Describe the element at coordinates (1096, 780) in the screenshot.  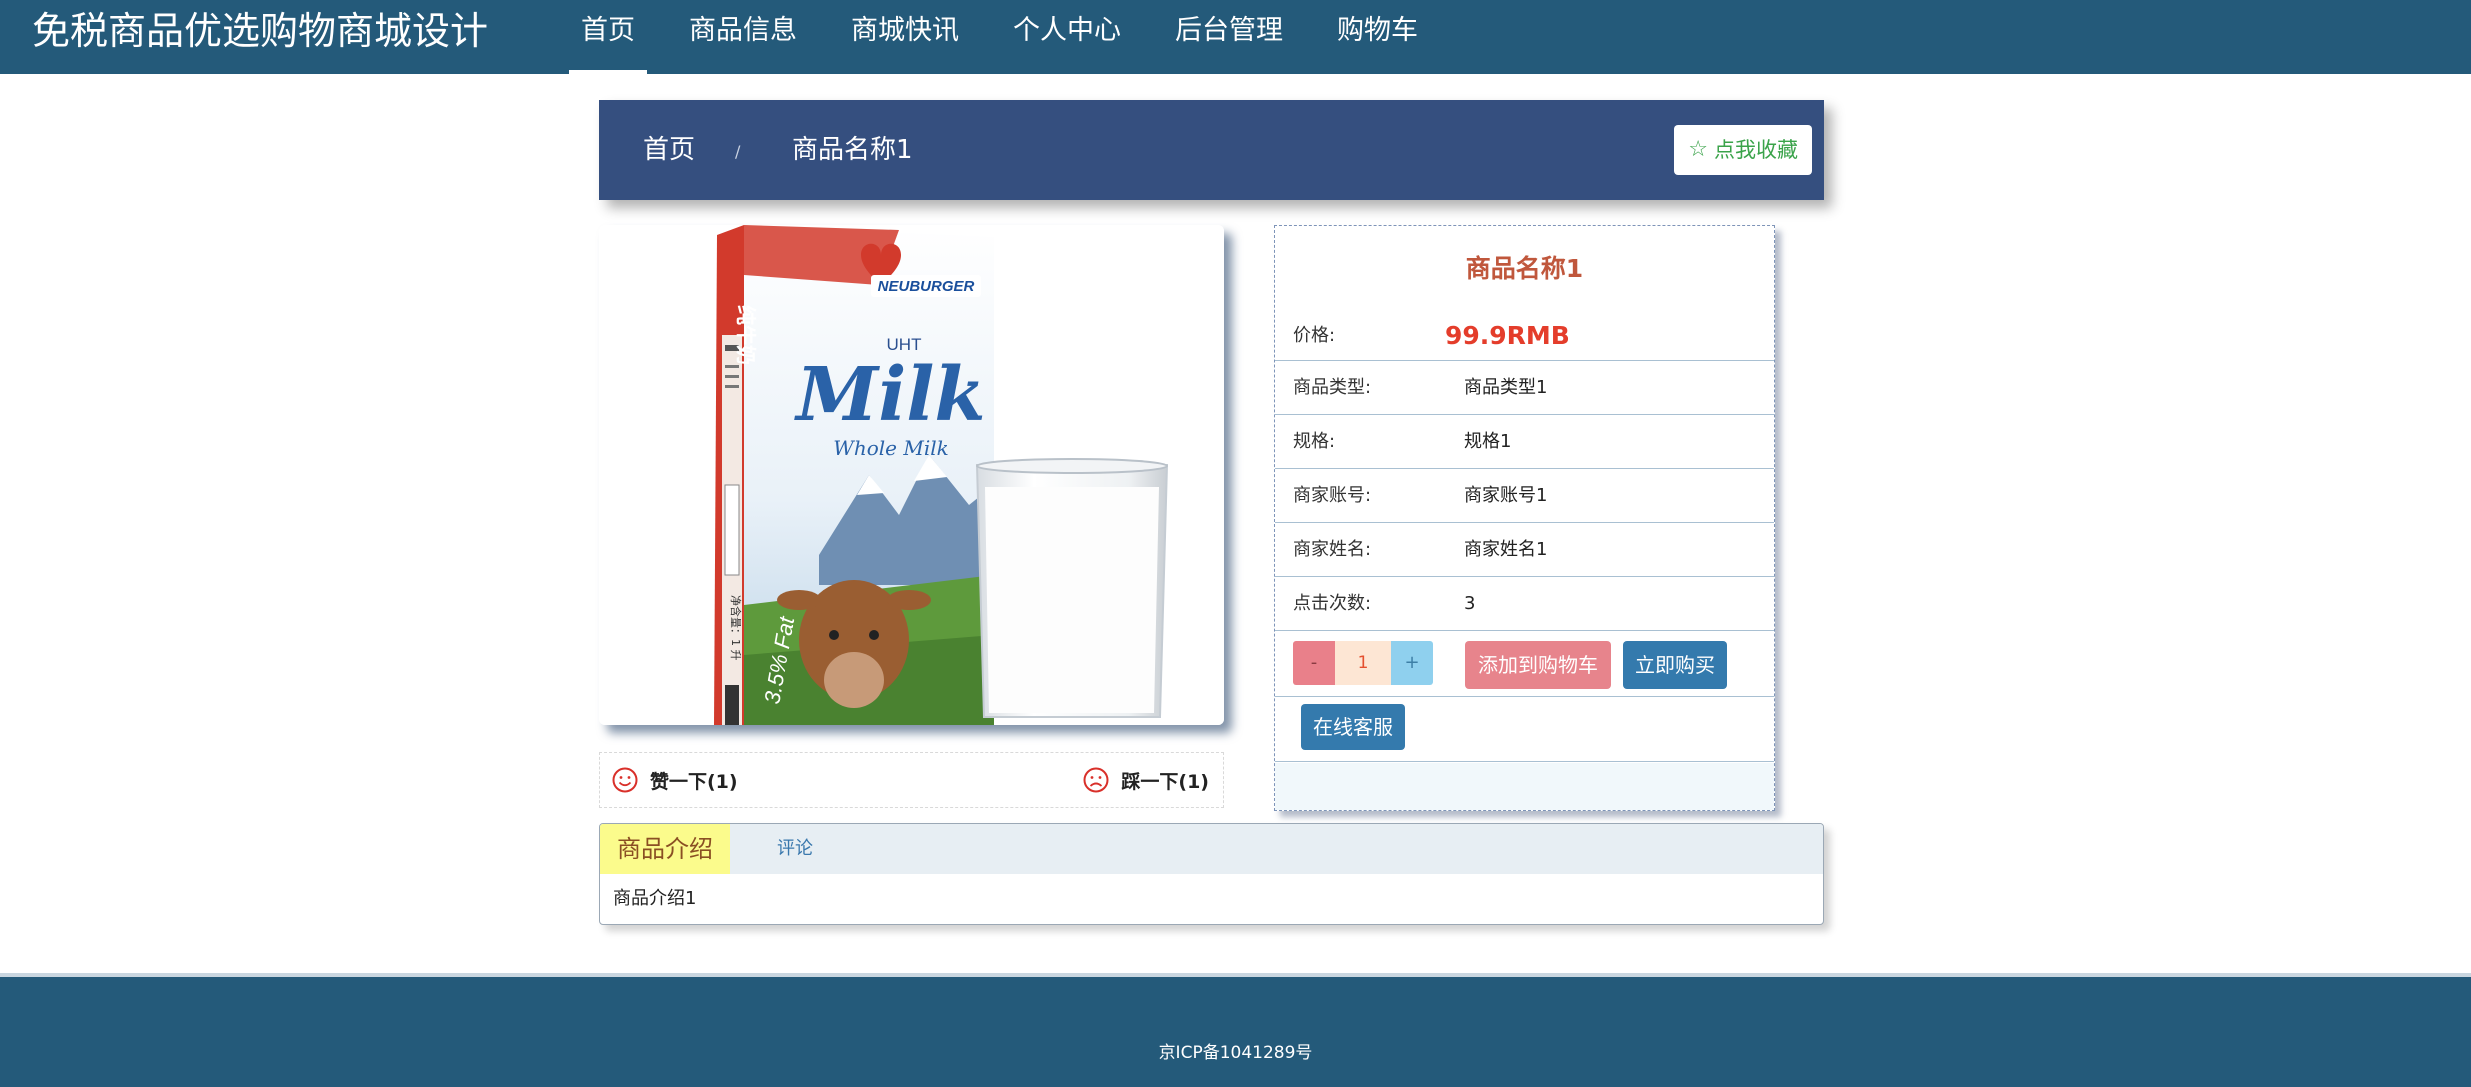
I see `frown-icon` at that location.